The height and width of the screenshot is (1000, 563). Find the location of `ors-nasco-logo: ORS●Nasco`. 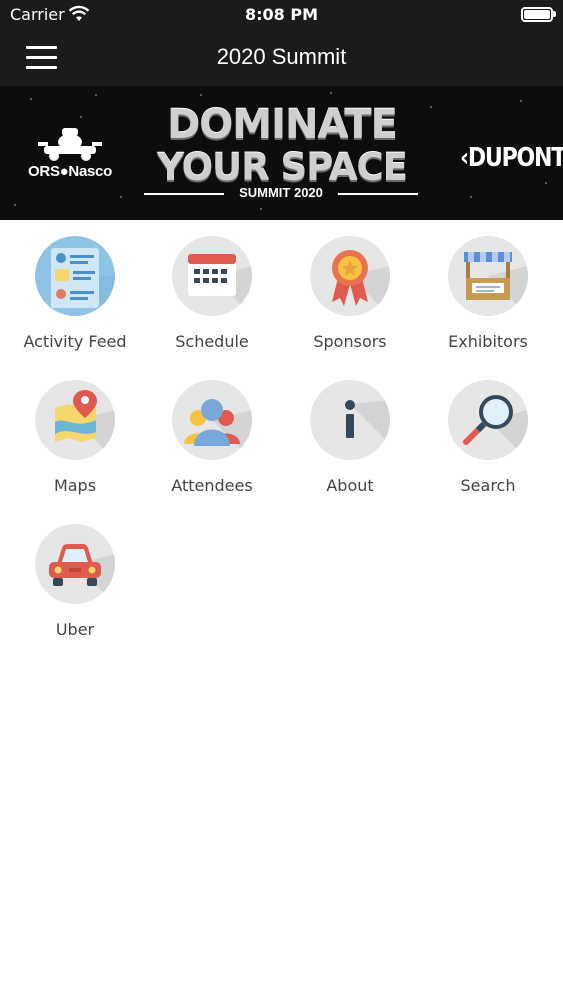

ors-nasco-logo: ORS●Nasco is located at coordinates (70, 156).